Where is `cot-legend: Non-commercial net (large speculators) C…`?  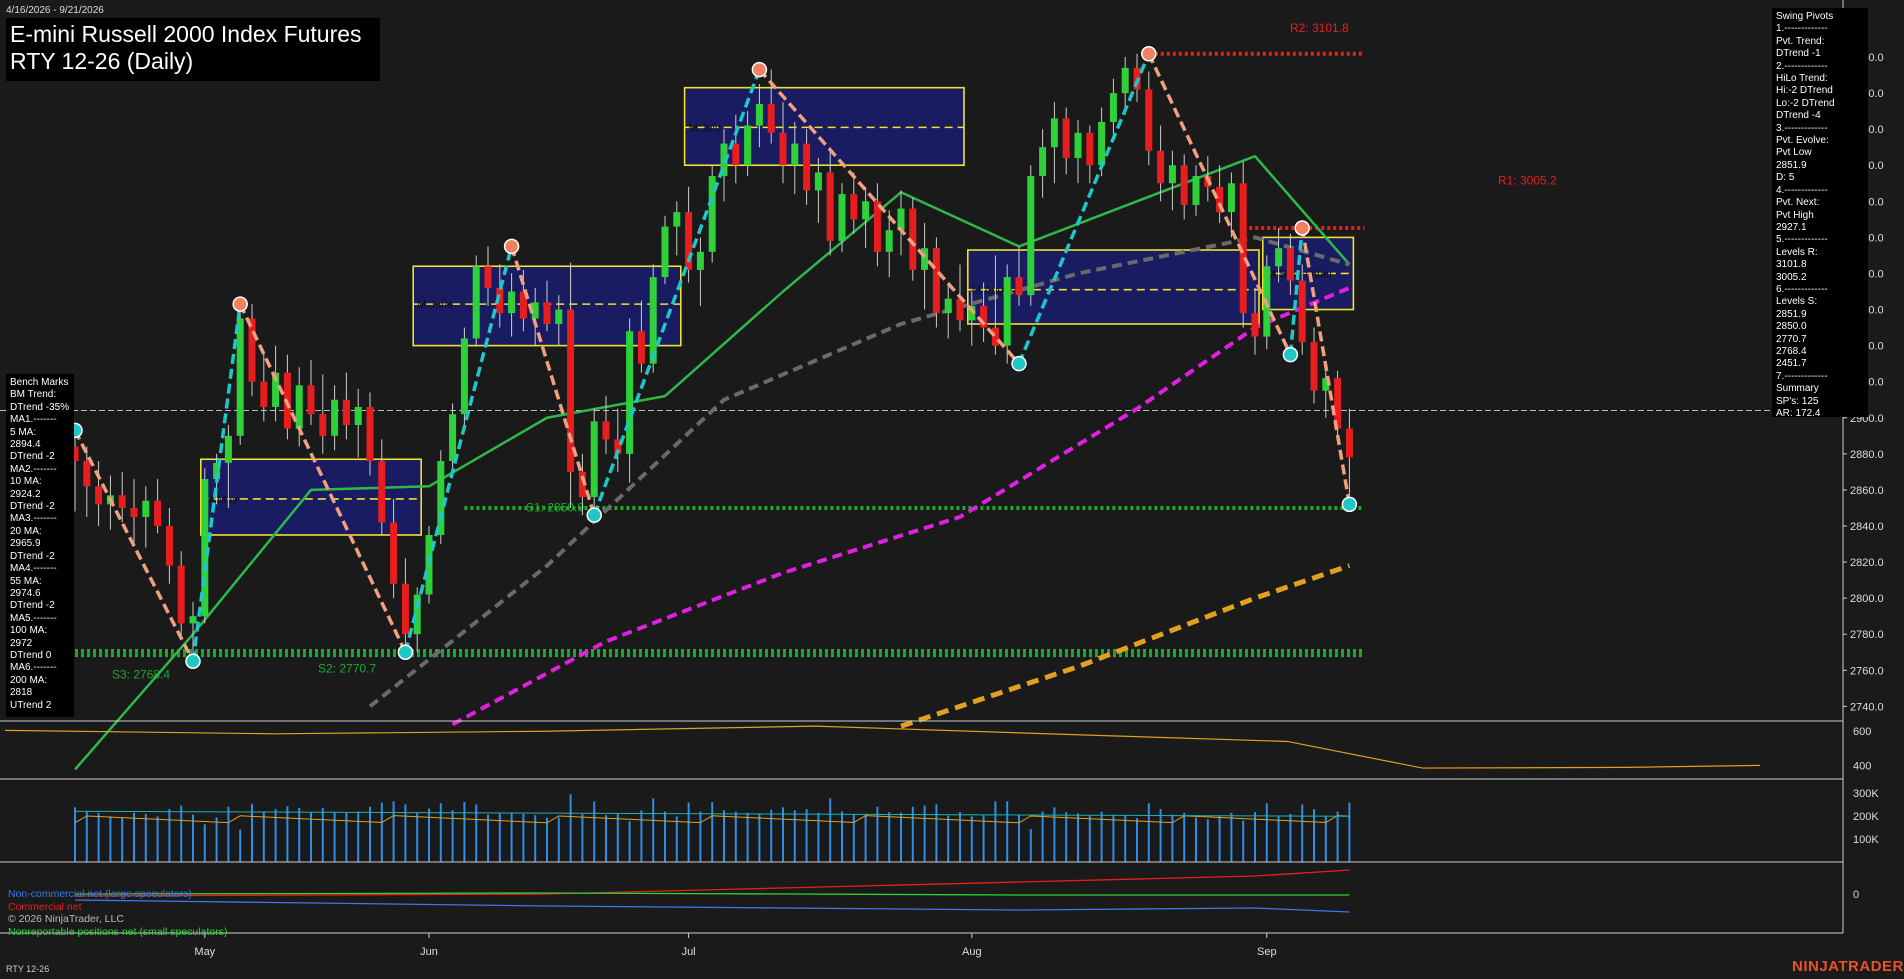
cot-legend: Non-commercial net (large speculators) C… is located at coordinates (117, 913).